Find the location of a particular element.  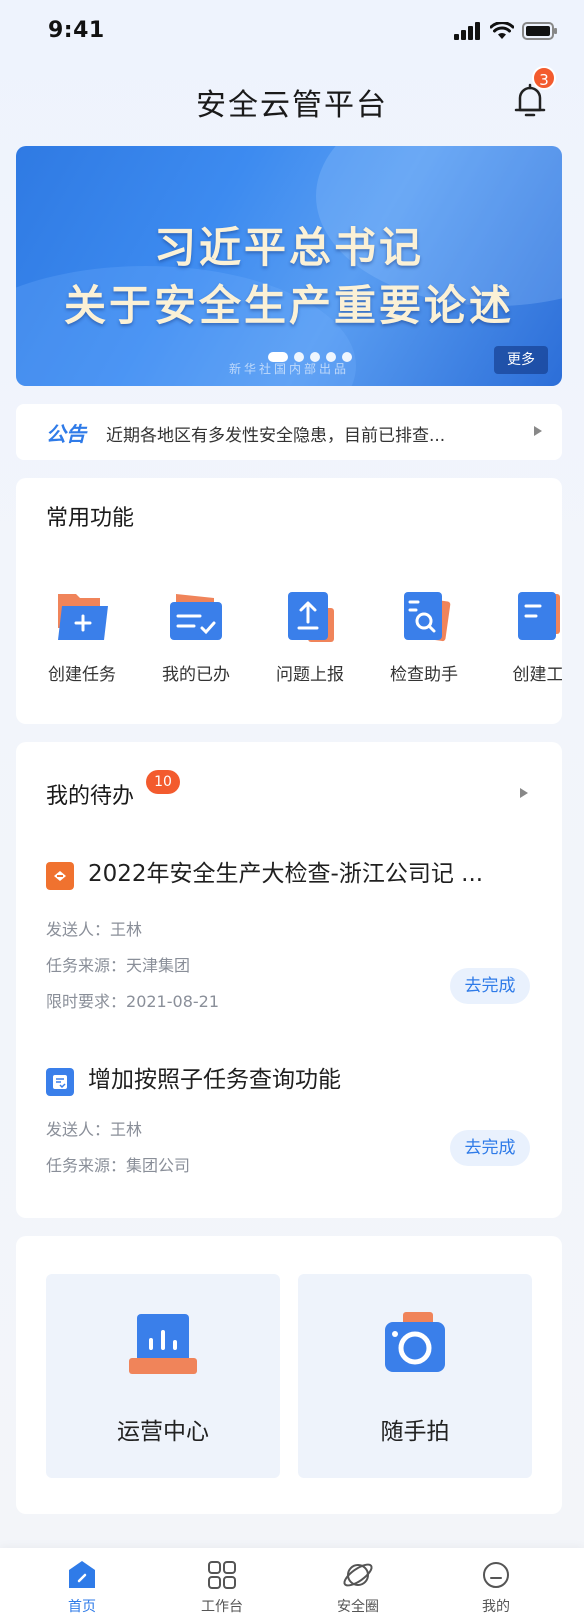

todo-item-source: 任务来源：集团公司 is located at coordinates (118, 1164).